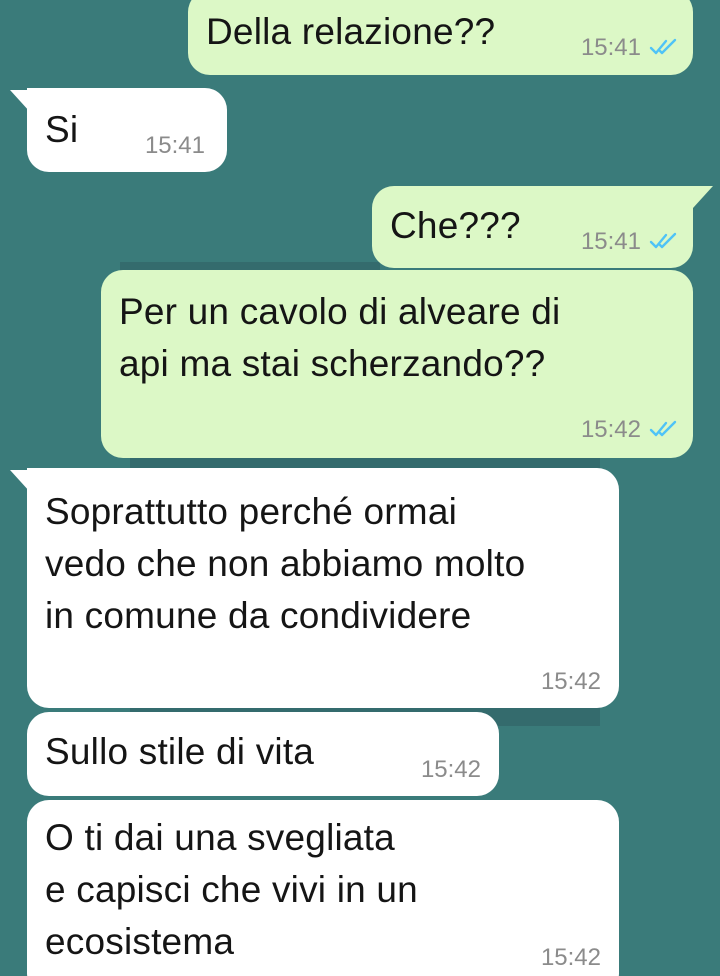 The width and height of the screenshot is (720, 976). What do you see at coordinates (180, 751) in the screenshot?
I see `message-text: Sullo stile di vita` at bounding box center [180, 751].